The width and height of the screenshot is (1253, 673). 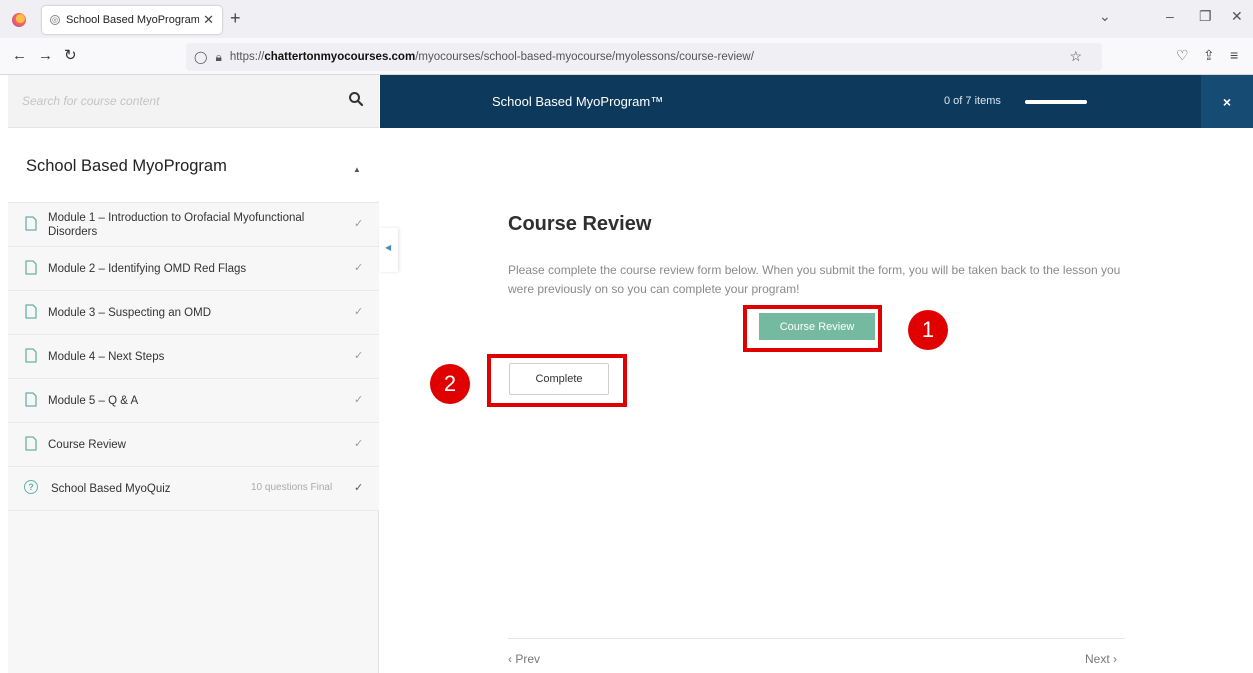 I want to click on tab-title: School Based MyoProgram™ —, so click(x=133, y=20).